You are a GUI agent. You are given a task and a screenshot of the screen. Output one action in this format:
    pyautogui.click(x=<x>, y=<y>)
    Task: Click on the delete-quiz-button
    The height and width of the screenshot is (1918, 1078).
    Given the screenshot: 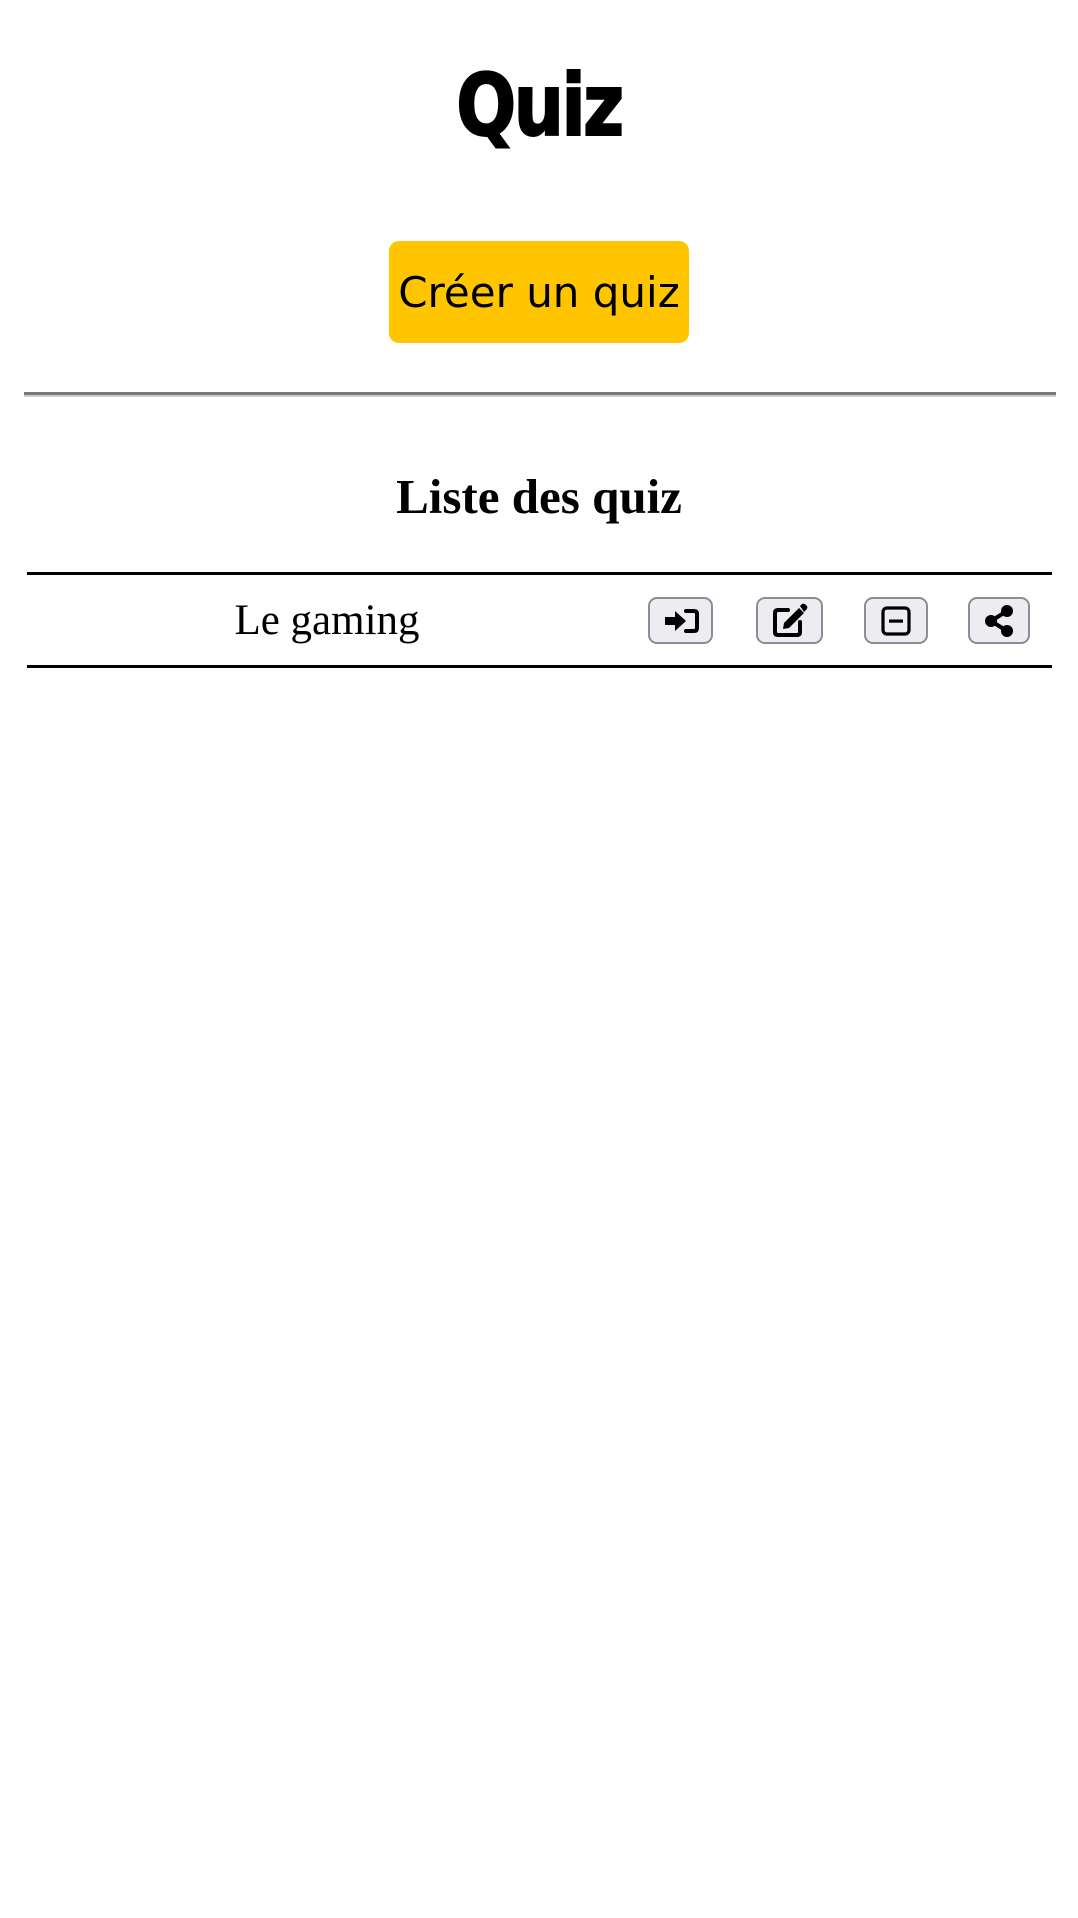 What is the action you would take?
    pyautogui.click(x=896, y=620)
    